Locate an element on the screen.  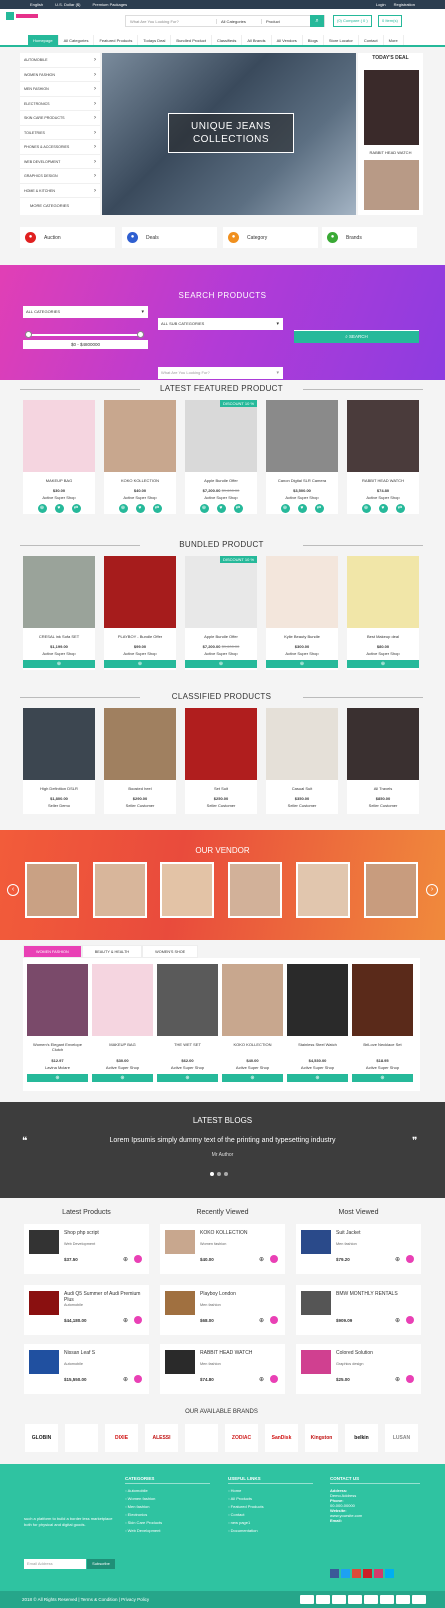
keyword-input: What Are You Looking For? is located at coordinates (220, 373).